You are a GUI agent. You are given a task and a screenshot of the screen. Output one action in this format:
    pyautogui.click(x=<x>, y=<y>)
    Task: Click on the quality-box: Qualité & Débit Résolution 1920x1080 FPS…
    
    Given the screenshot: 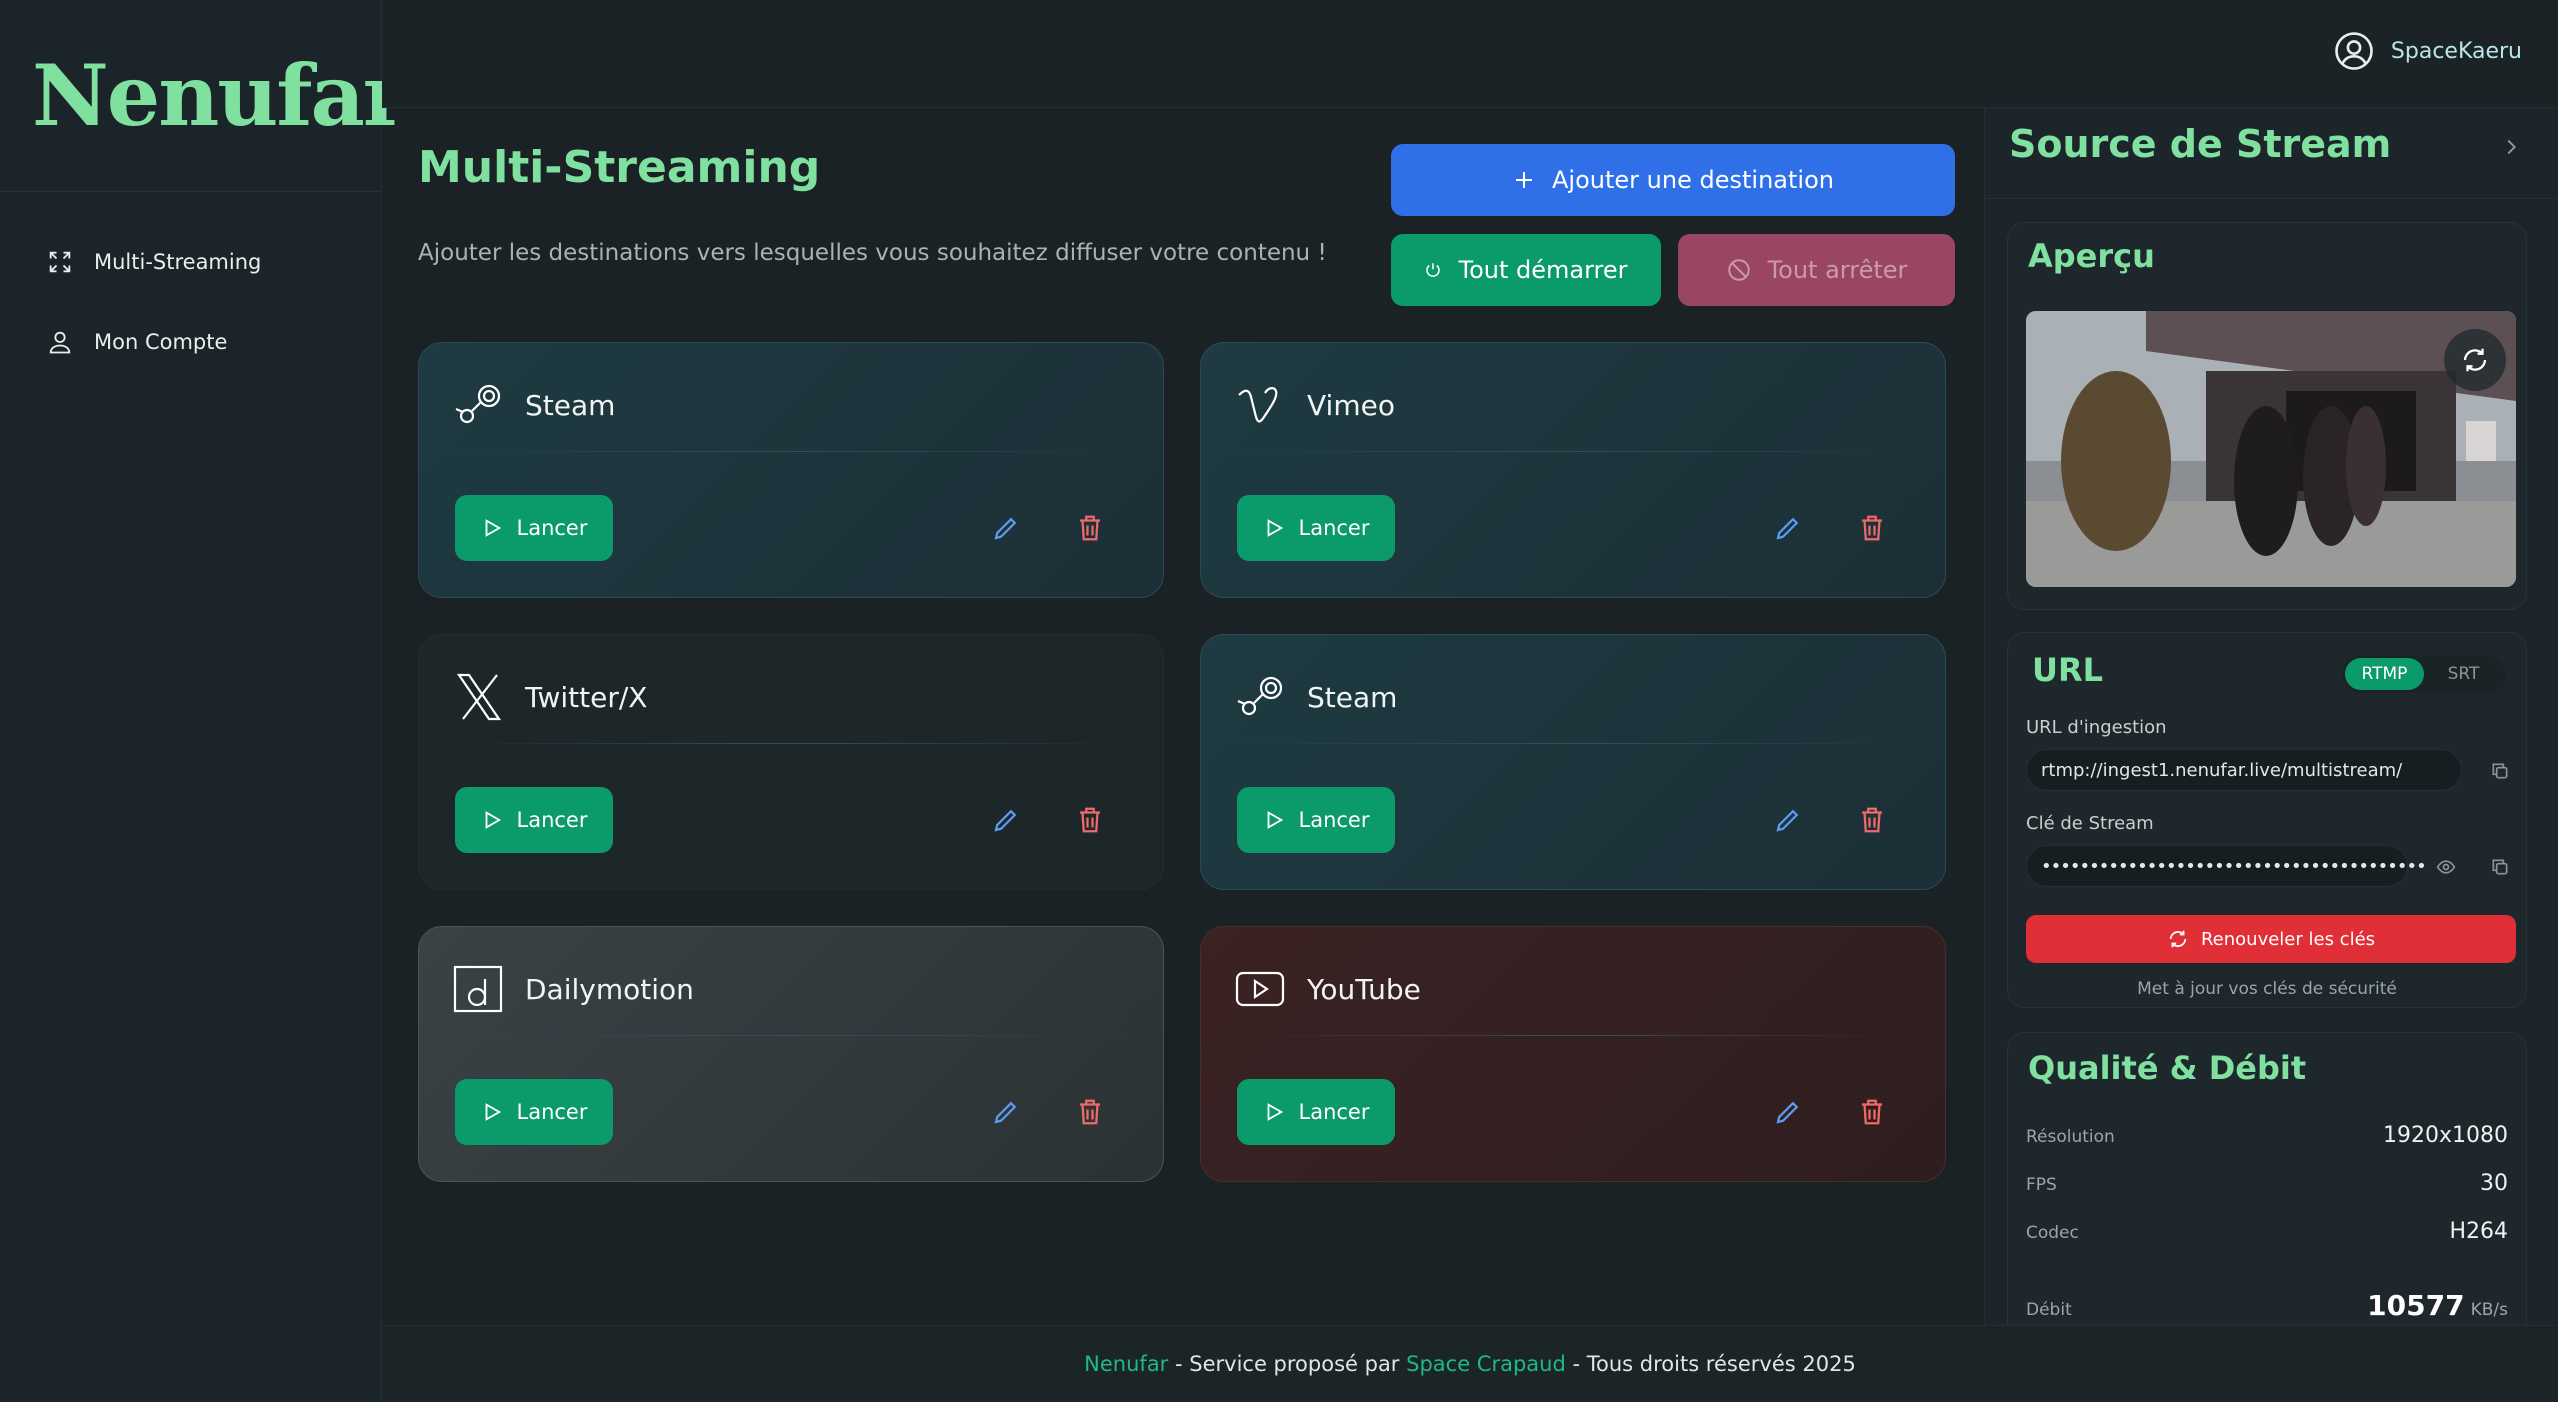 What is the action you would take?
    pyautogui.click(x=2267, y=1192)
    